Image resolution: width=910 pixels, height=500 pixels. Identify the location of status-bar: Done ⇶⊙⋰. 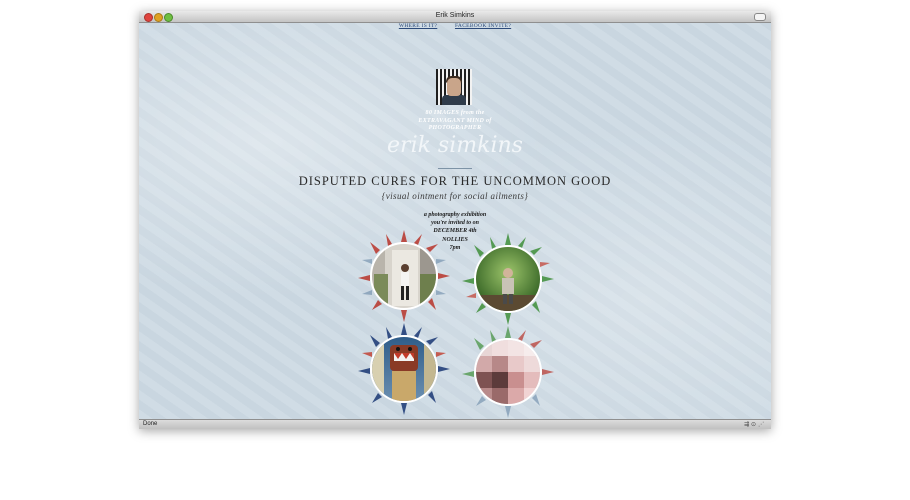
(455, 424).